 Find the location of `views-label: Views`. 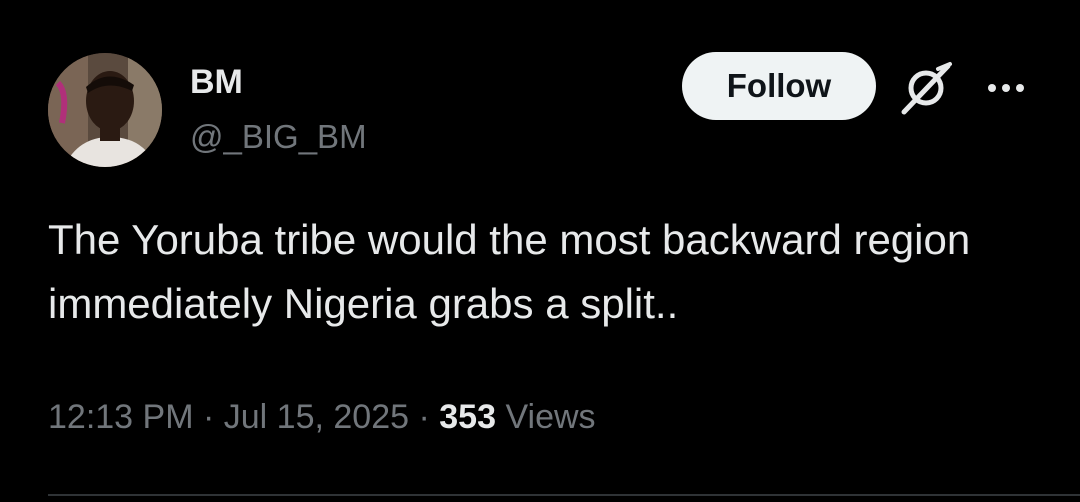

views-label: Views is located at coordinates (550, 417).